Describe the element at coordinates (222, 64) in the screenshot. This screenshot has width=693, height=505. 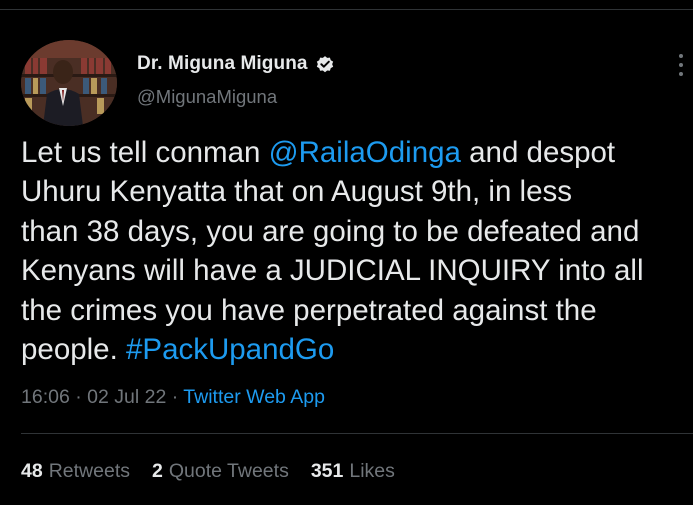
I see `author-display-name: Dr. Miguna Miguna` at that location.